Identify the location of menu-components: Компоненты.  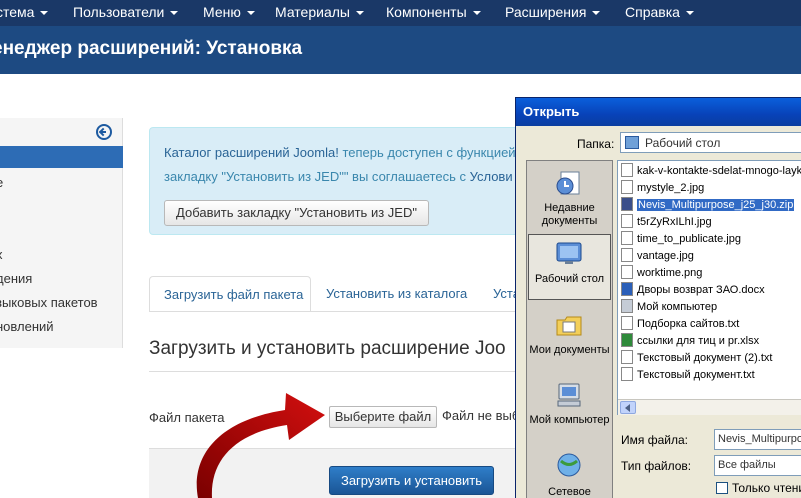
(433, 13).